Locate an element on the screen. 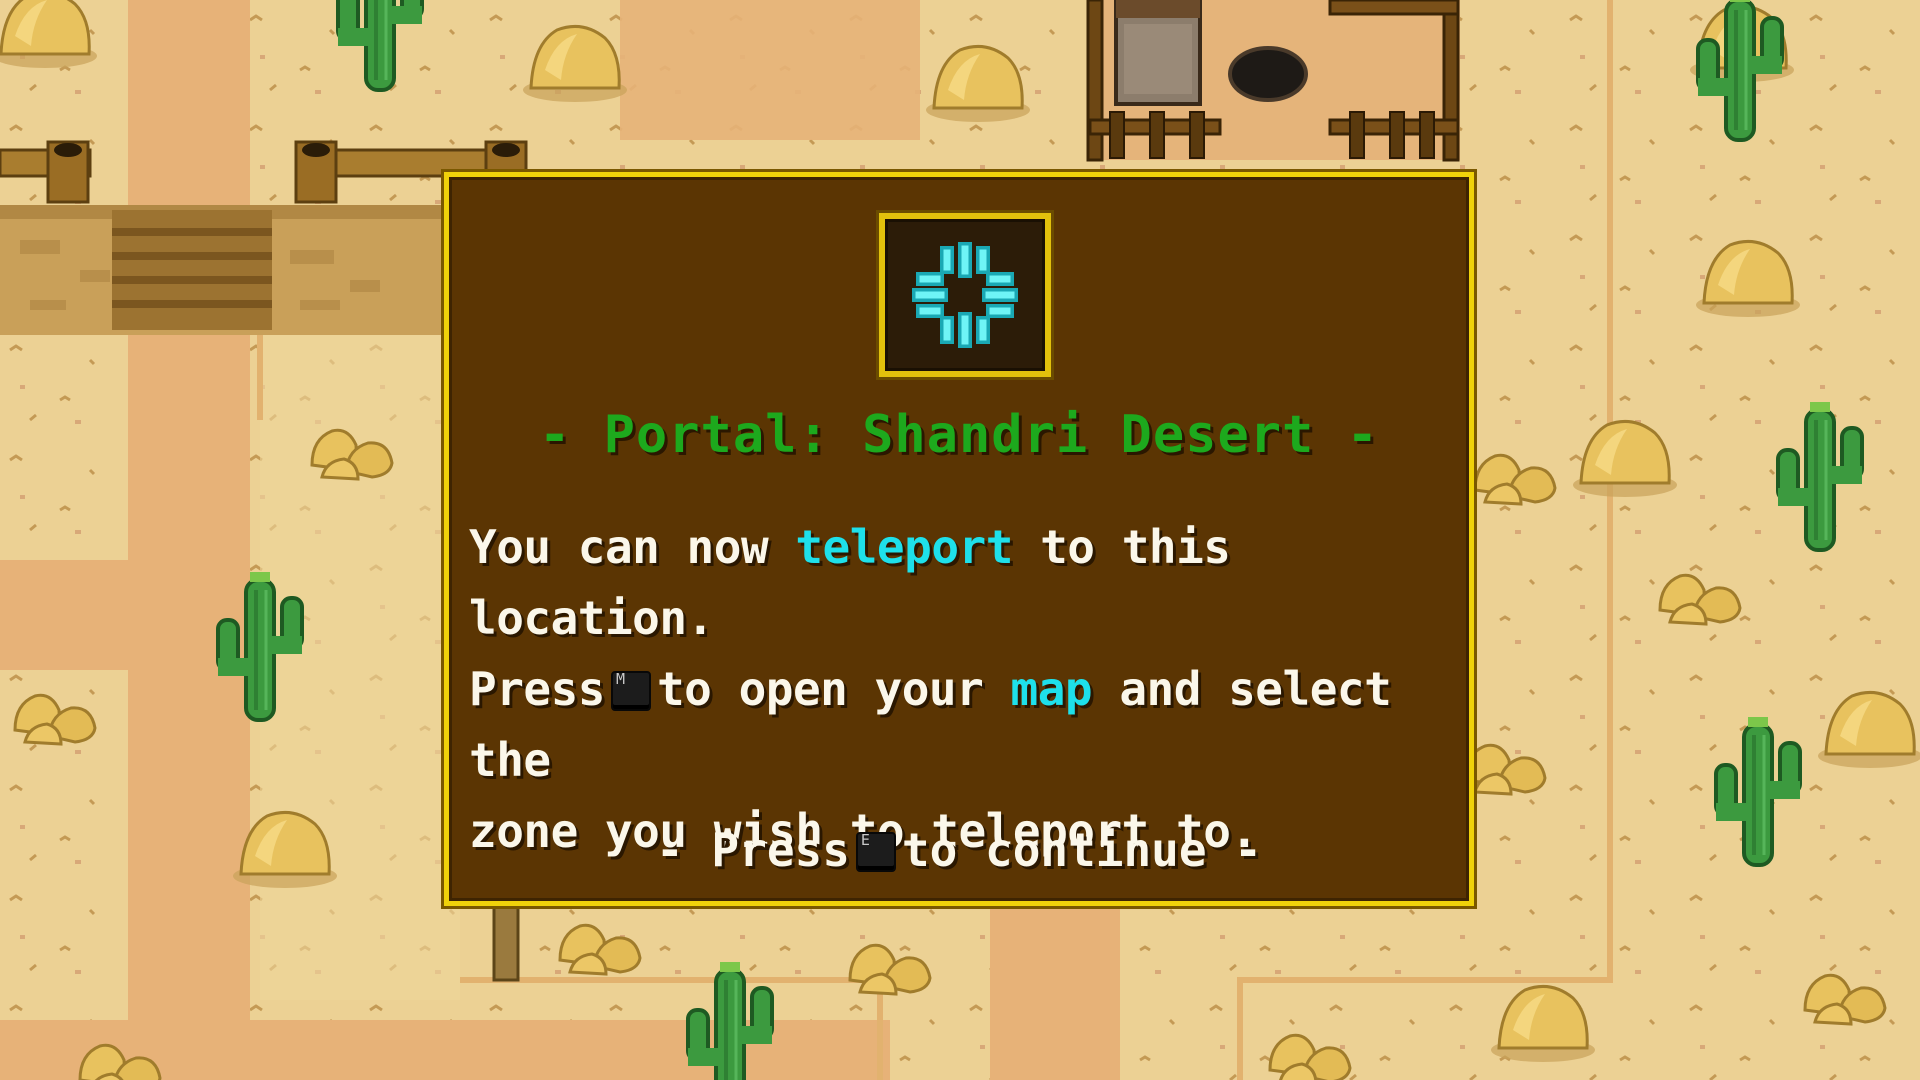  teleport-keyword: teleport is located at coordinates (904, 547).